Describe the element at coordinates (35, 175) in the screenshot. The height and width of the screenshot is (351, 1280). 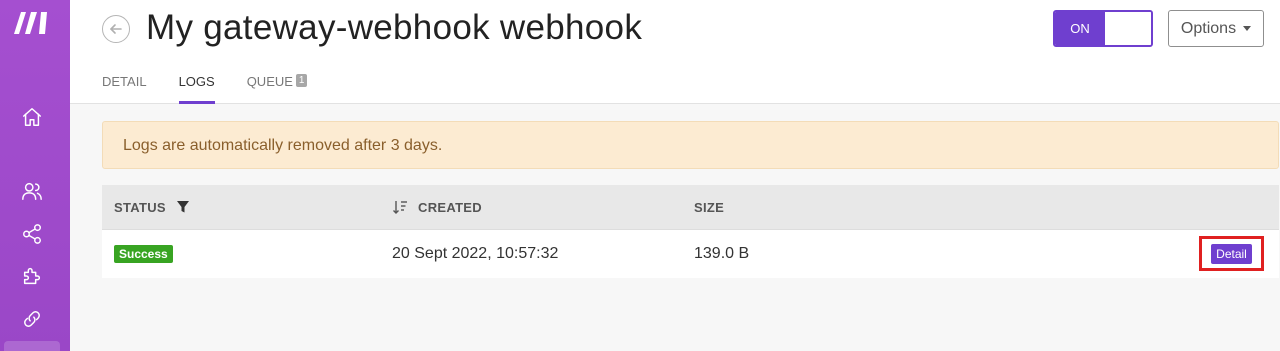
I see `sidebar` at that location.